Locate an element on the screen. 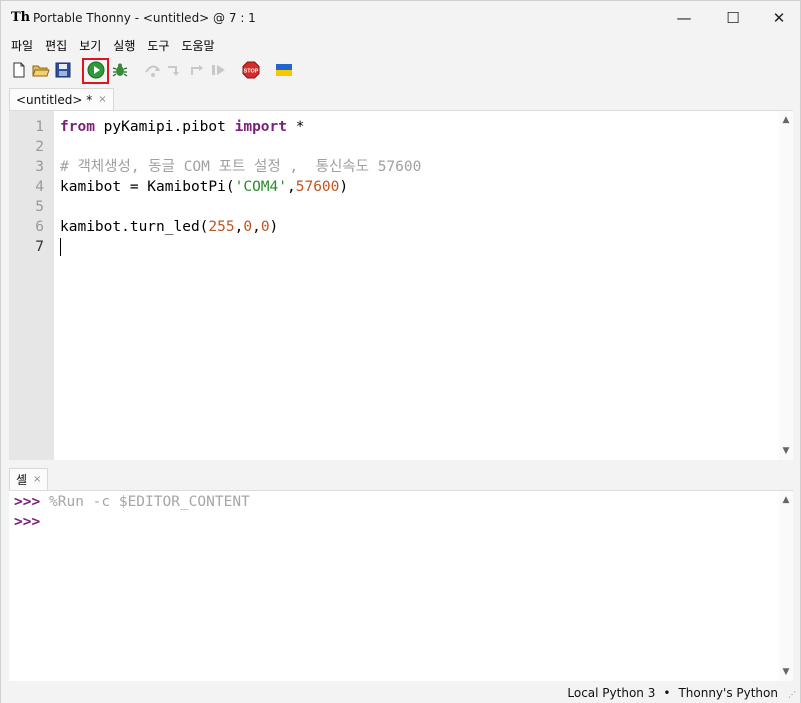 This screenshot has height=703, width=801. close-icon: ✕ is located at coordinates (779, 18).